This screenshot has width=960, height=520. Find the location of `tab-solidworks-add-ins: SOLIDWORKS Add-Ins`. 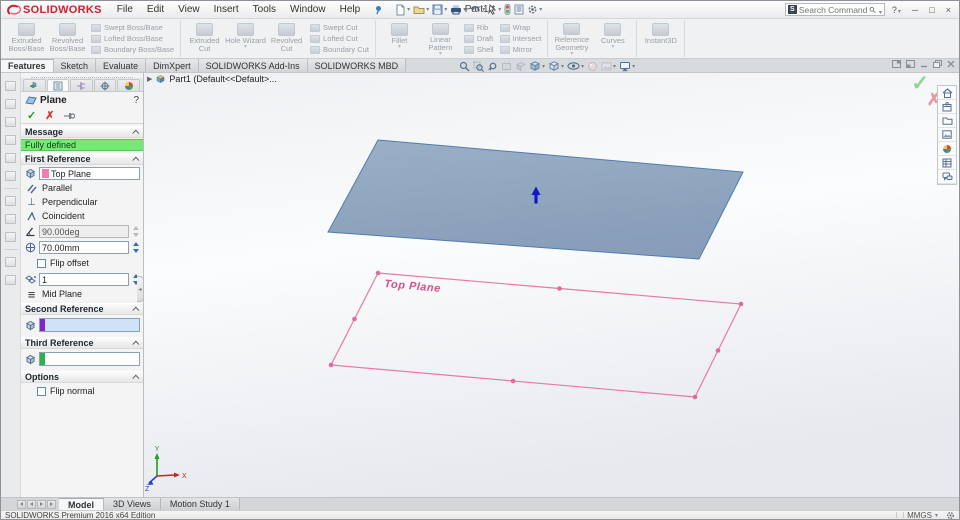

tab-solidworks-add-ins: SOLIDWORKS Add-Ins is located at coordinates (253, 65).